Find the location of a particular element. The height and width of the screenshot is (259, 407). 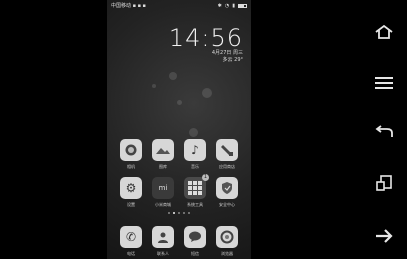

dock: ✆ 电话 联系人 短信 浏览器 is located at coordinates (179, 241).